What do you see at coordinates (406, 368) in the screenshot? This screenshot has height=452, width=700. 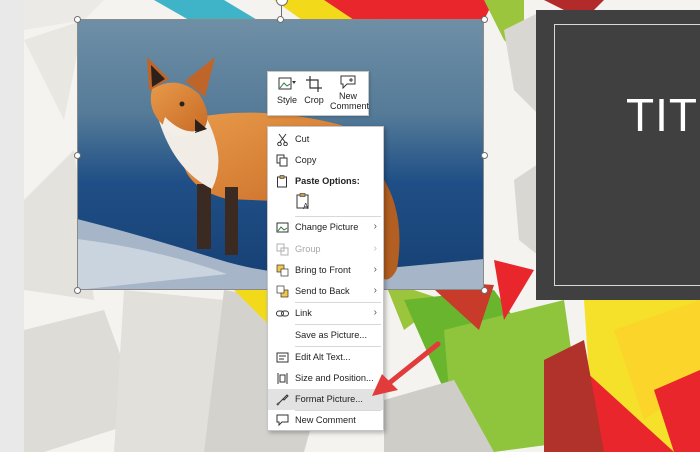 I see `annotation-arrow` at bounding box center [406, 368].